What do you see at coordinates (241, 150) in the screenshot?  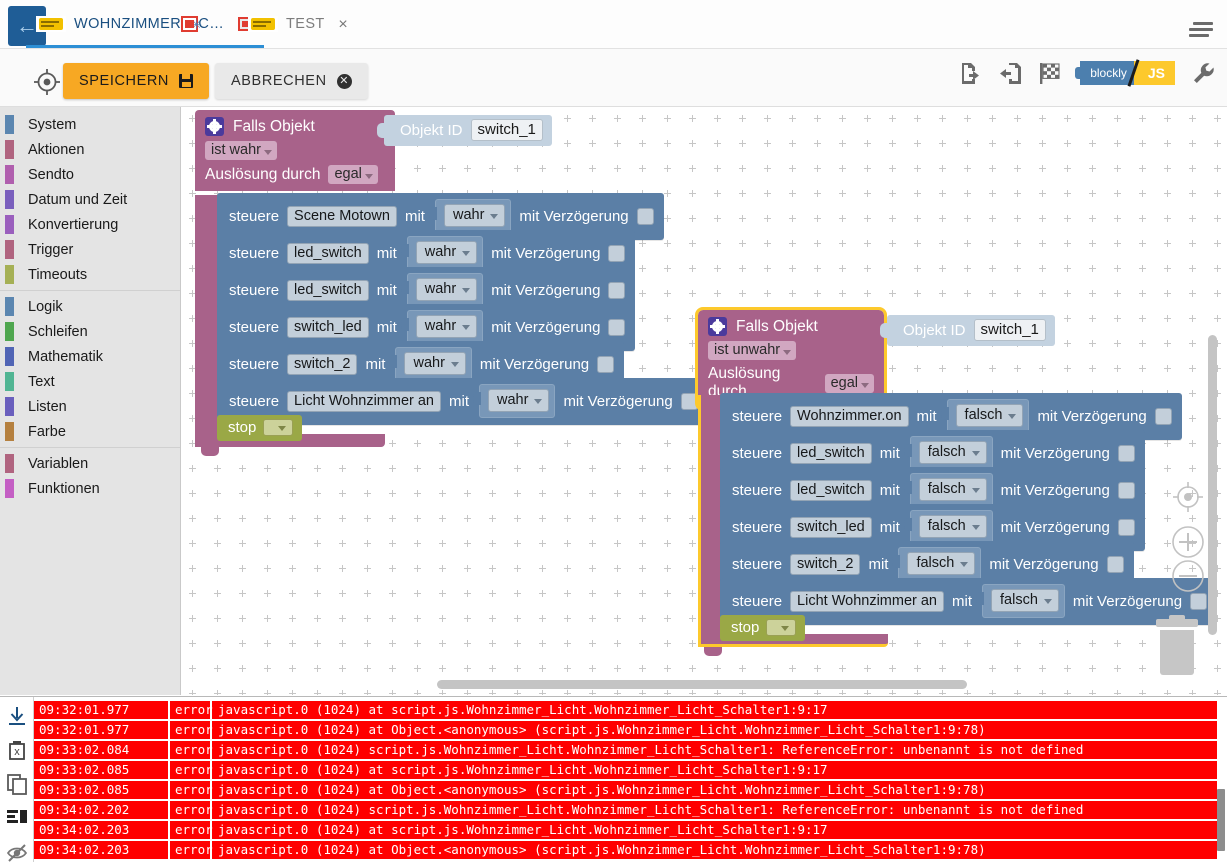 I see `condition-dropdown: ist wahr` at bounding box center [241, 150].